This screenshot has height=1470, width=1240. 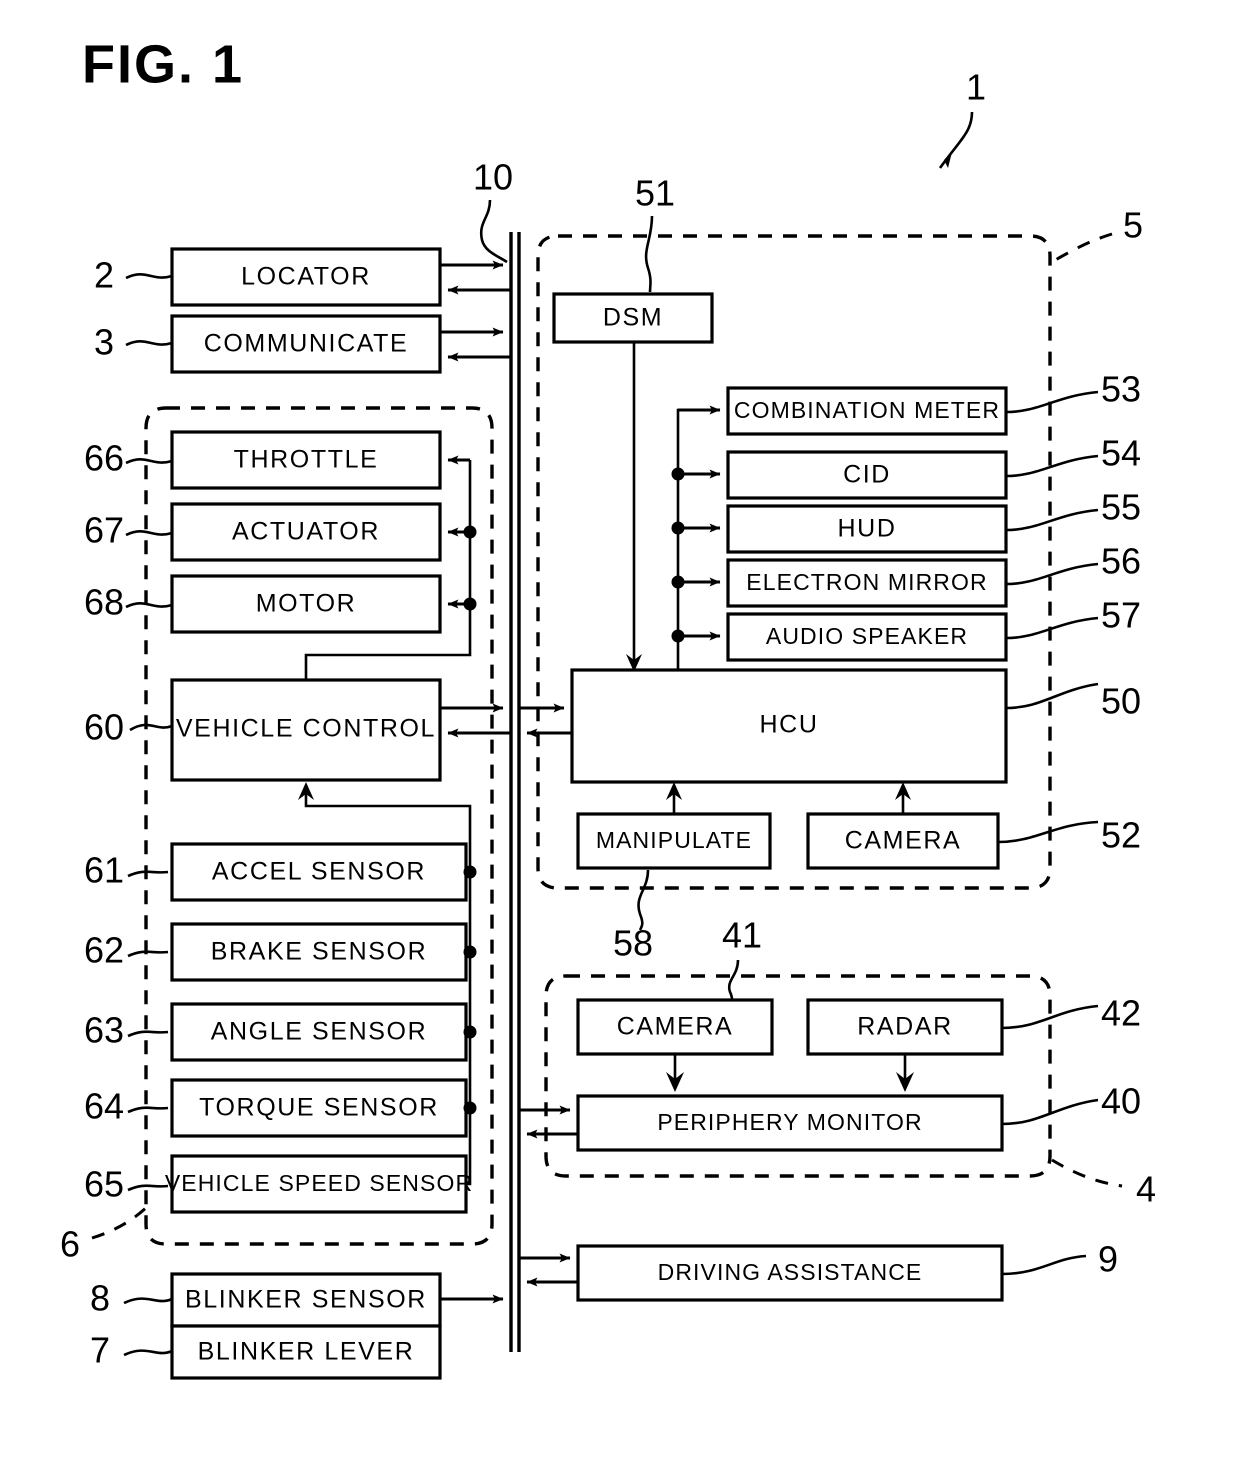 What do you see at coordinates (319, 1183) in the screenshot?
I see `block-vehicle-speed-sensor-label: VEHICLE SPEED SENSOR` at bounding box center [319, 1183].